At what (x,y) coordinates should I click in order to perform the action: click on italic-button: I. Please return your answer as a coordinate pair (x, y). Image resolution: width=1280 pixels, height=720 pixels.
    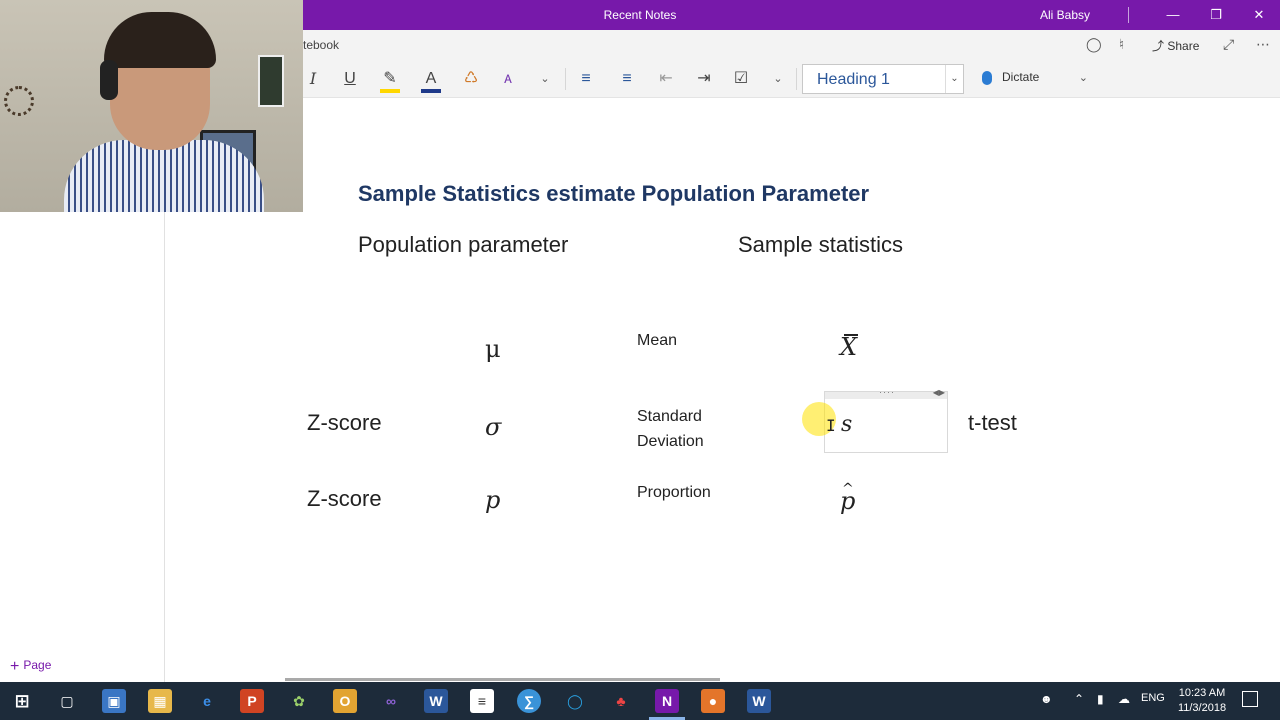
    Looking at the image, I should click on (313, 79).